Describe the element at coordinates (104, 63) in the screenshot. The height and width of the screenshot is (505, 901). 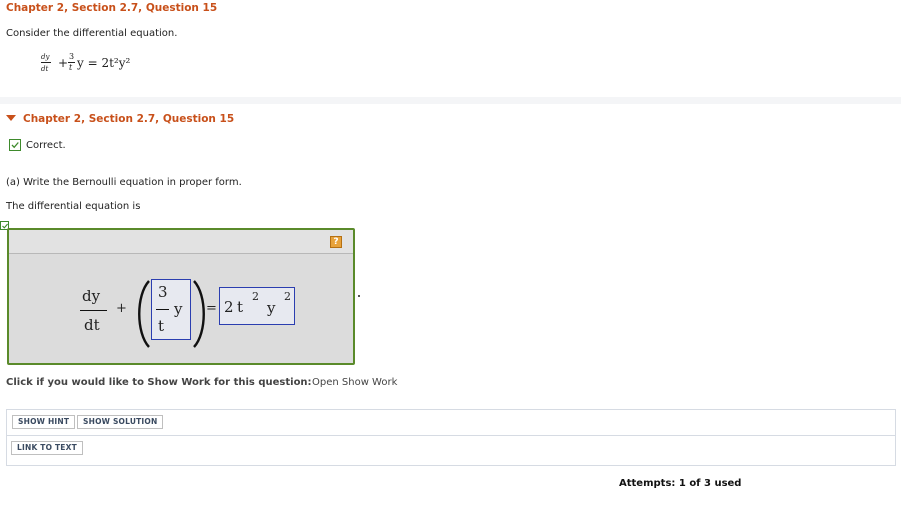
I see `problem-rhs: y = 2t²y²` at that location.